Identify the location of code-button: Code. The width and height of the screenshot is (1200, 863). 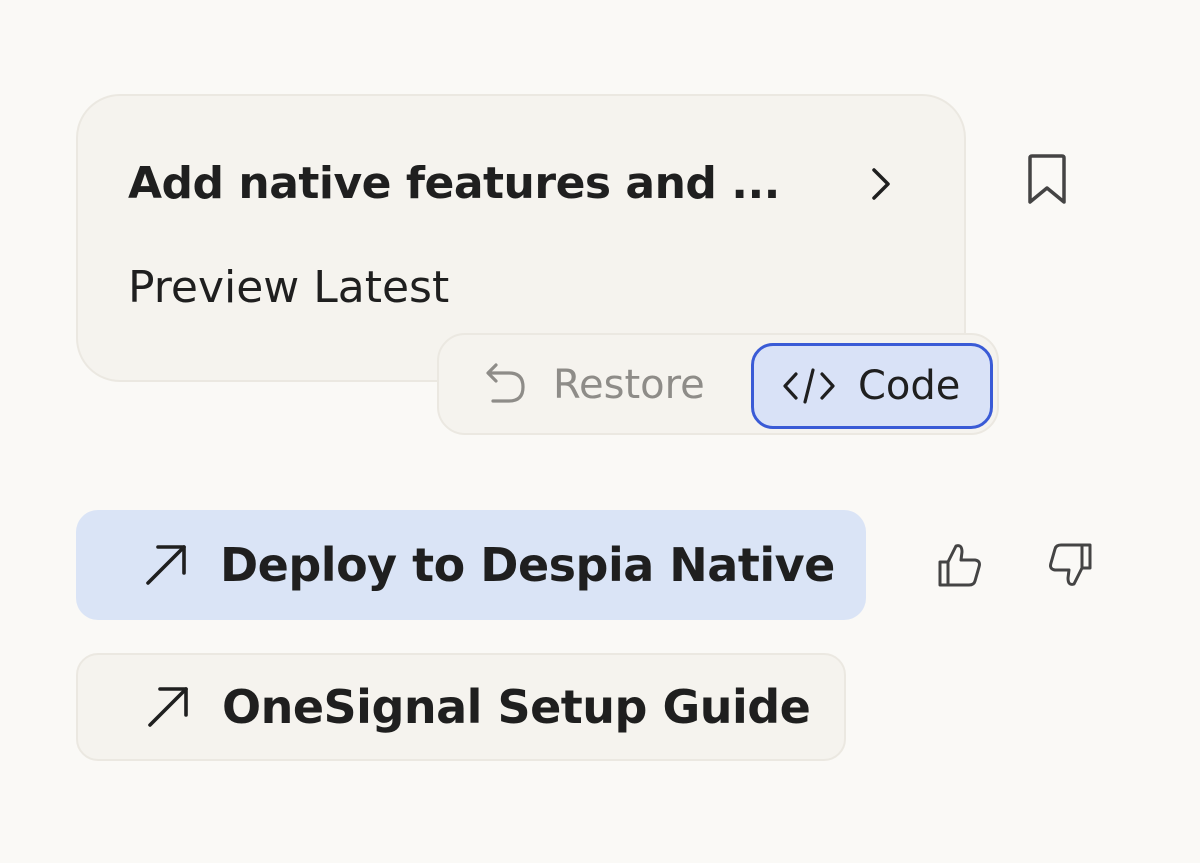
(872, 386).